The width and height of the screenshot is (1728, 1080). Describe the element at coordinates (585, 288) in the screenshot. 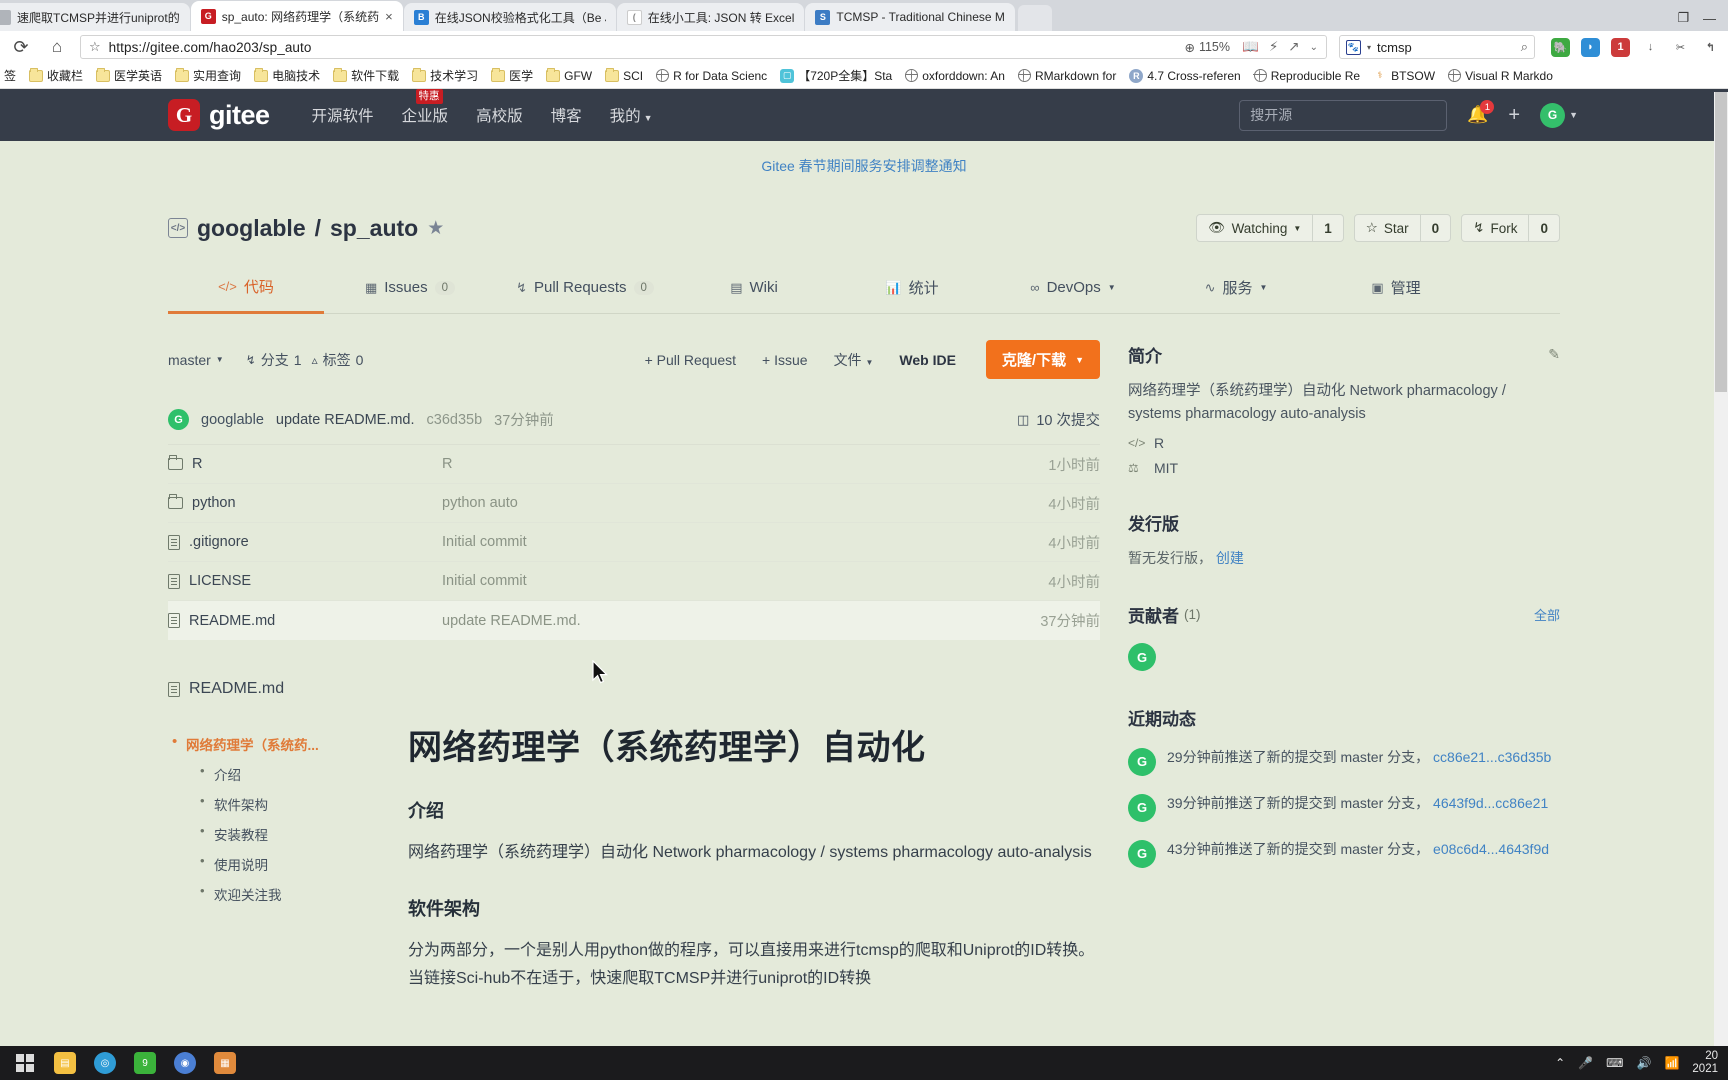

I see `tab-pull-requests: ↯ Pull Requests 0` at that location.